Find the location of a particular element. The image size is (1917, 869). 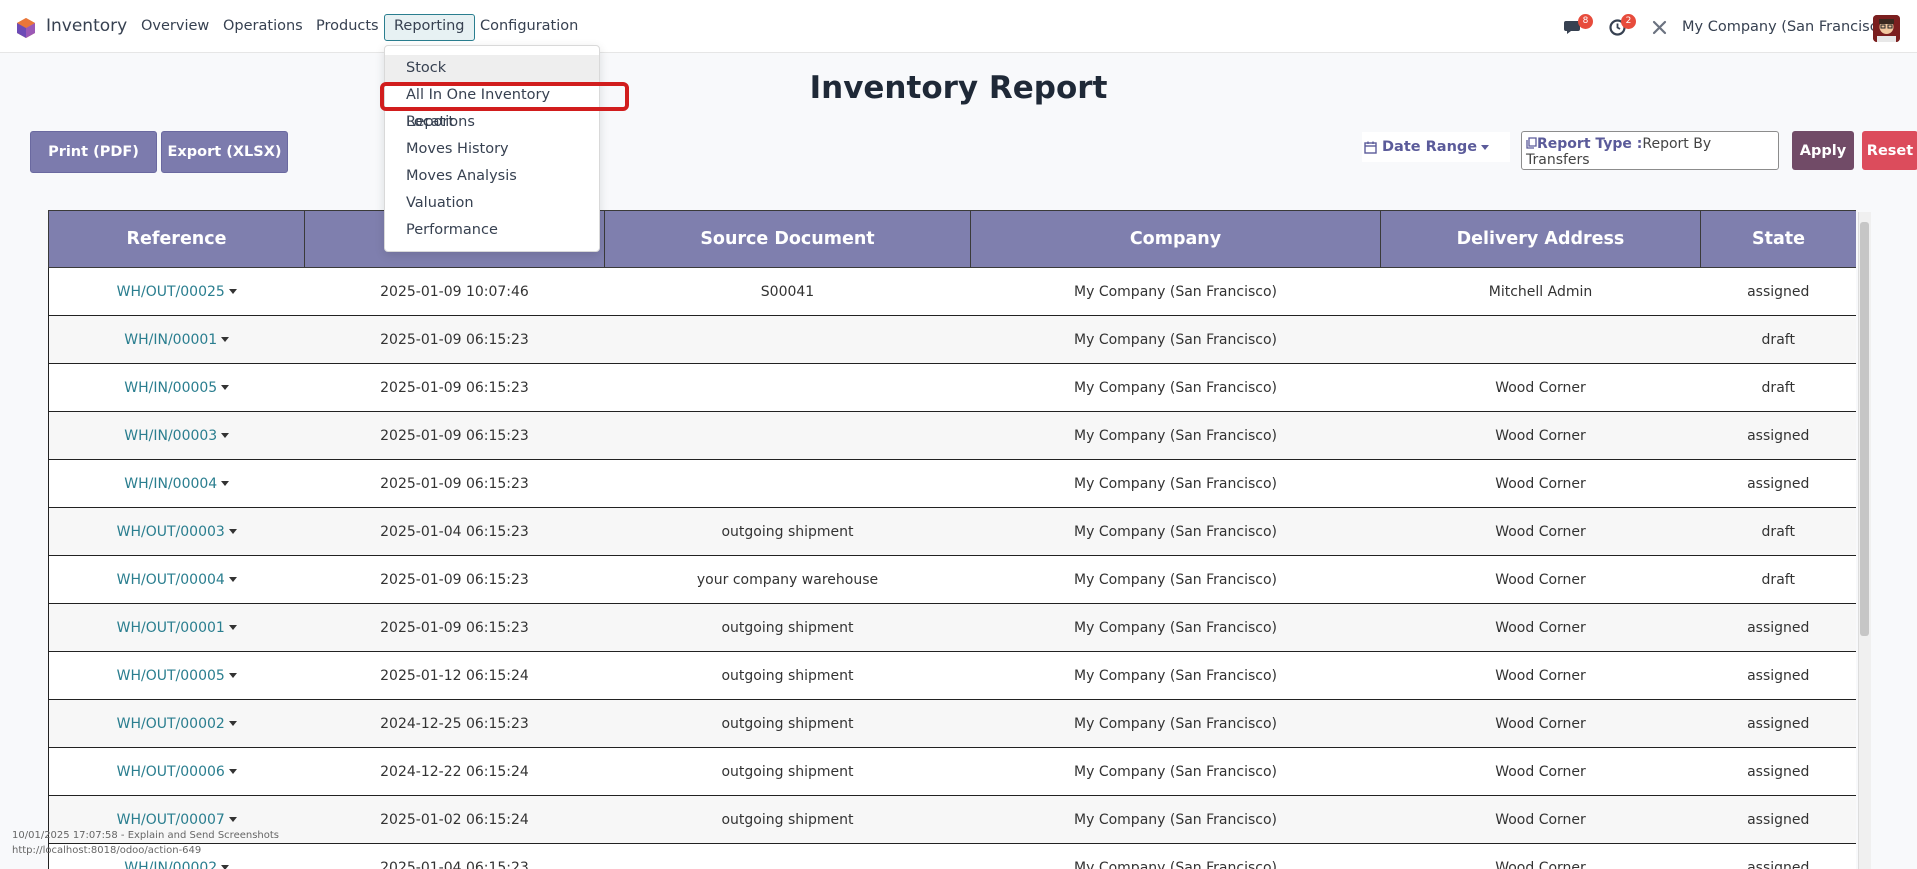

dropdown-item-moves-history: Moves History is located at coordinates (492, 149).